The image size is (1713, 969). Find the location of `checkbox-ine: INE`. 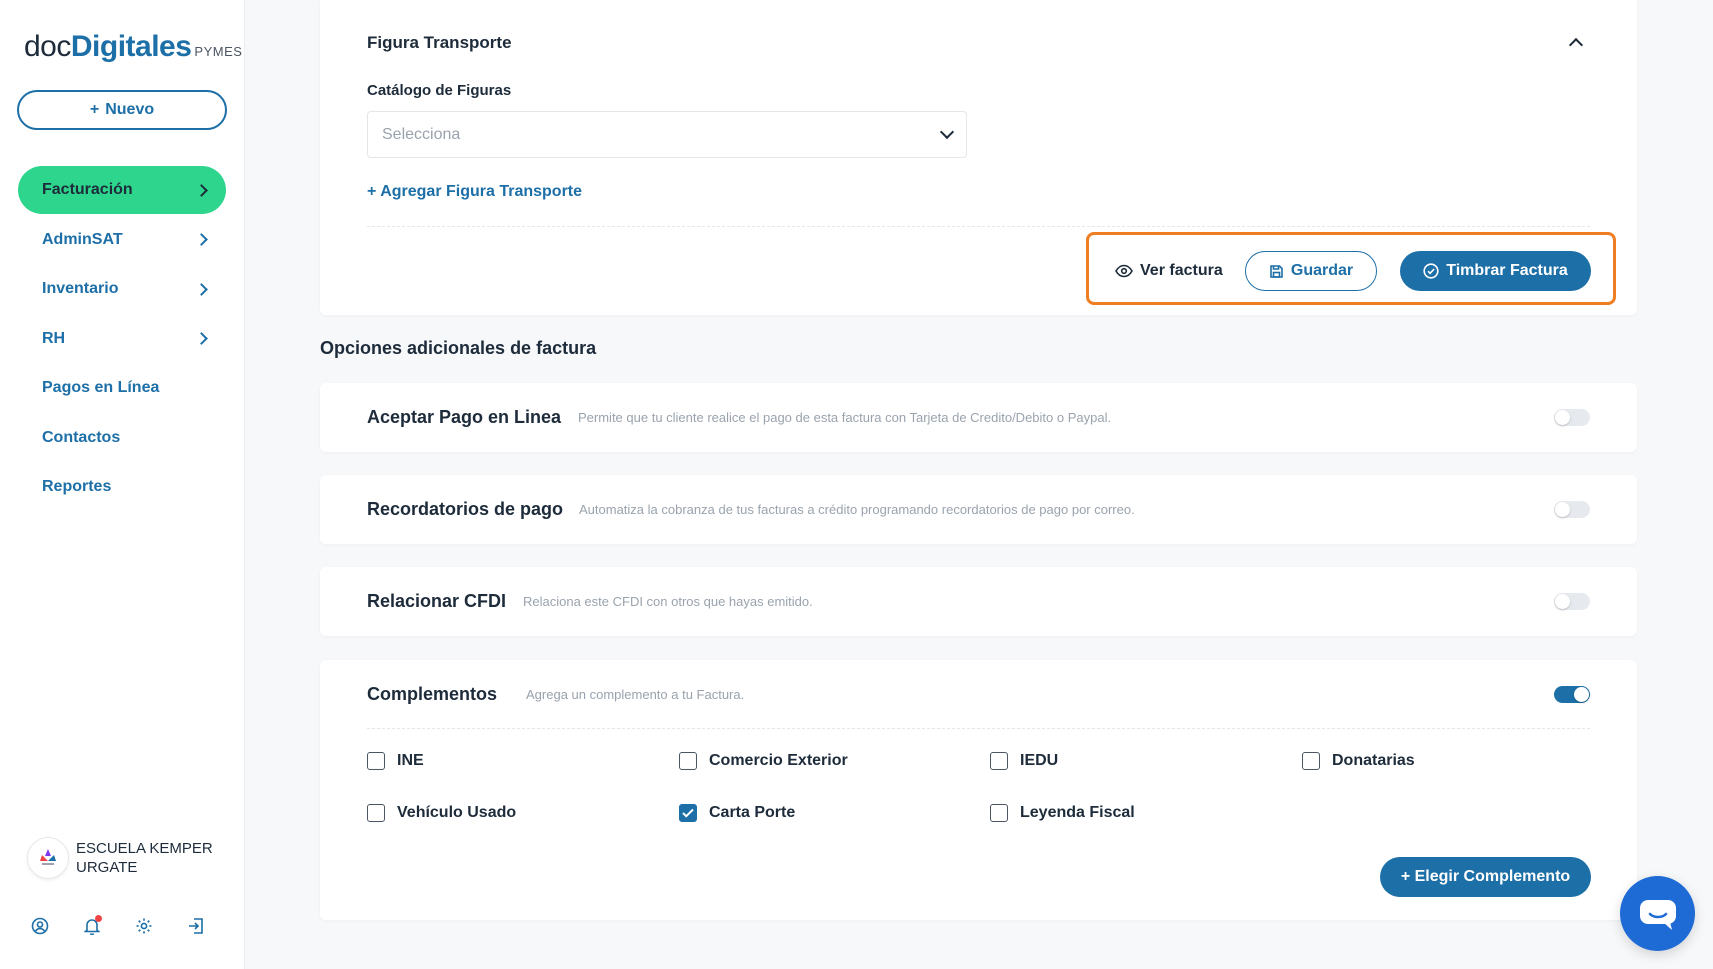

checkbox-ine: INE is located at coordinates (395, 761).